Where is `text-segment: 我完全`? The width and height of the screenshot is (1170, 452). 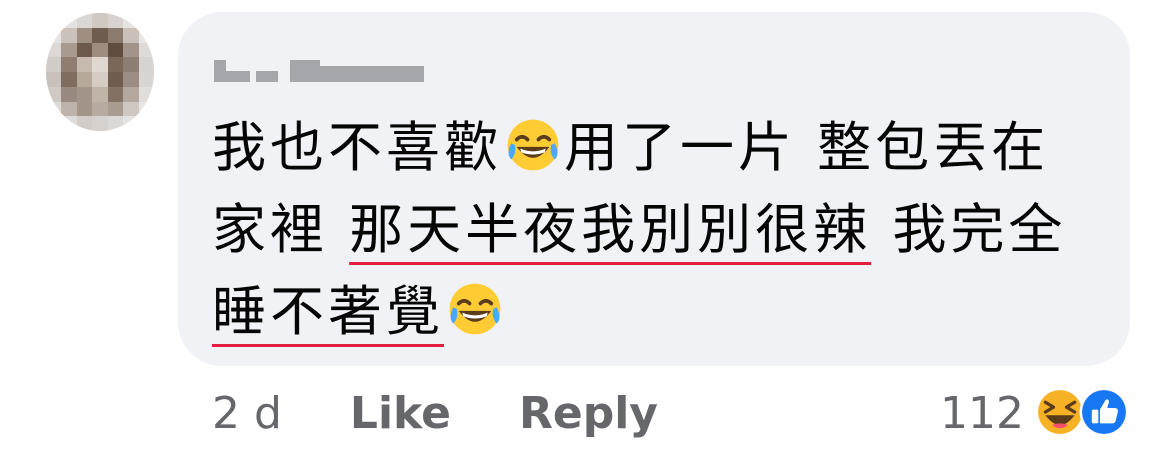
text-segment: 我完全 is located at coordinates (969, 229).